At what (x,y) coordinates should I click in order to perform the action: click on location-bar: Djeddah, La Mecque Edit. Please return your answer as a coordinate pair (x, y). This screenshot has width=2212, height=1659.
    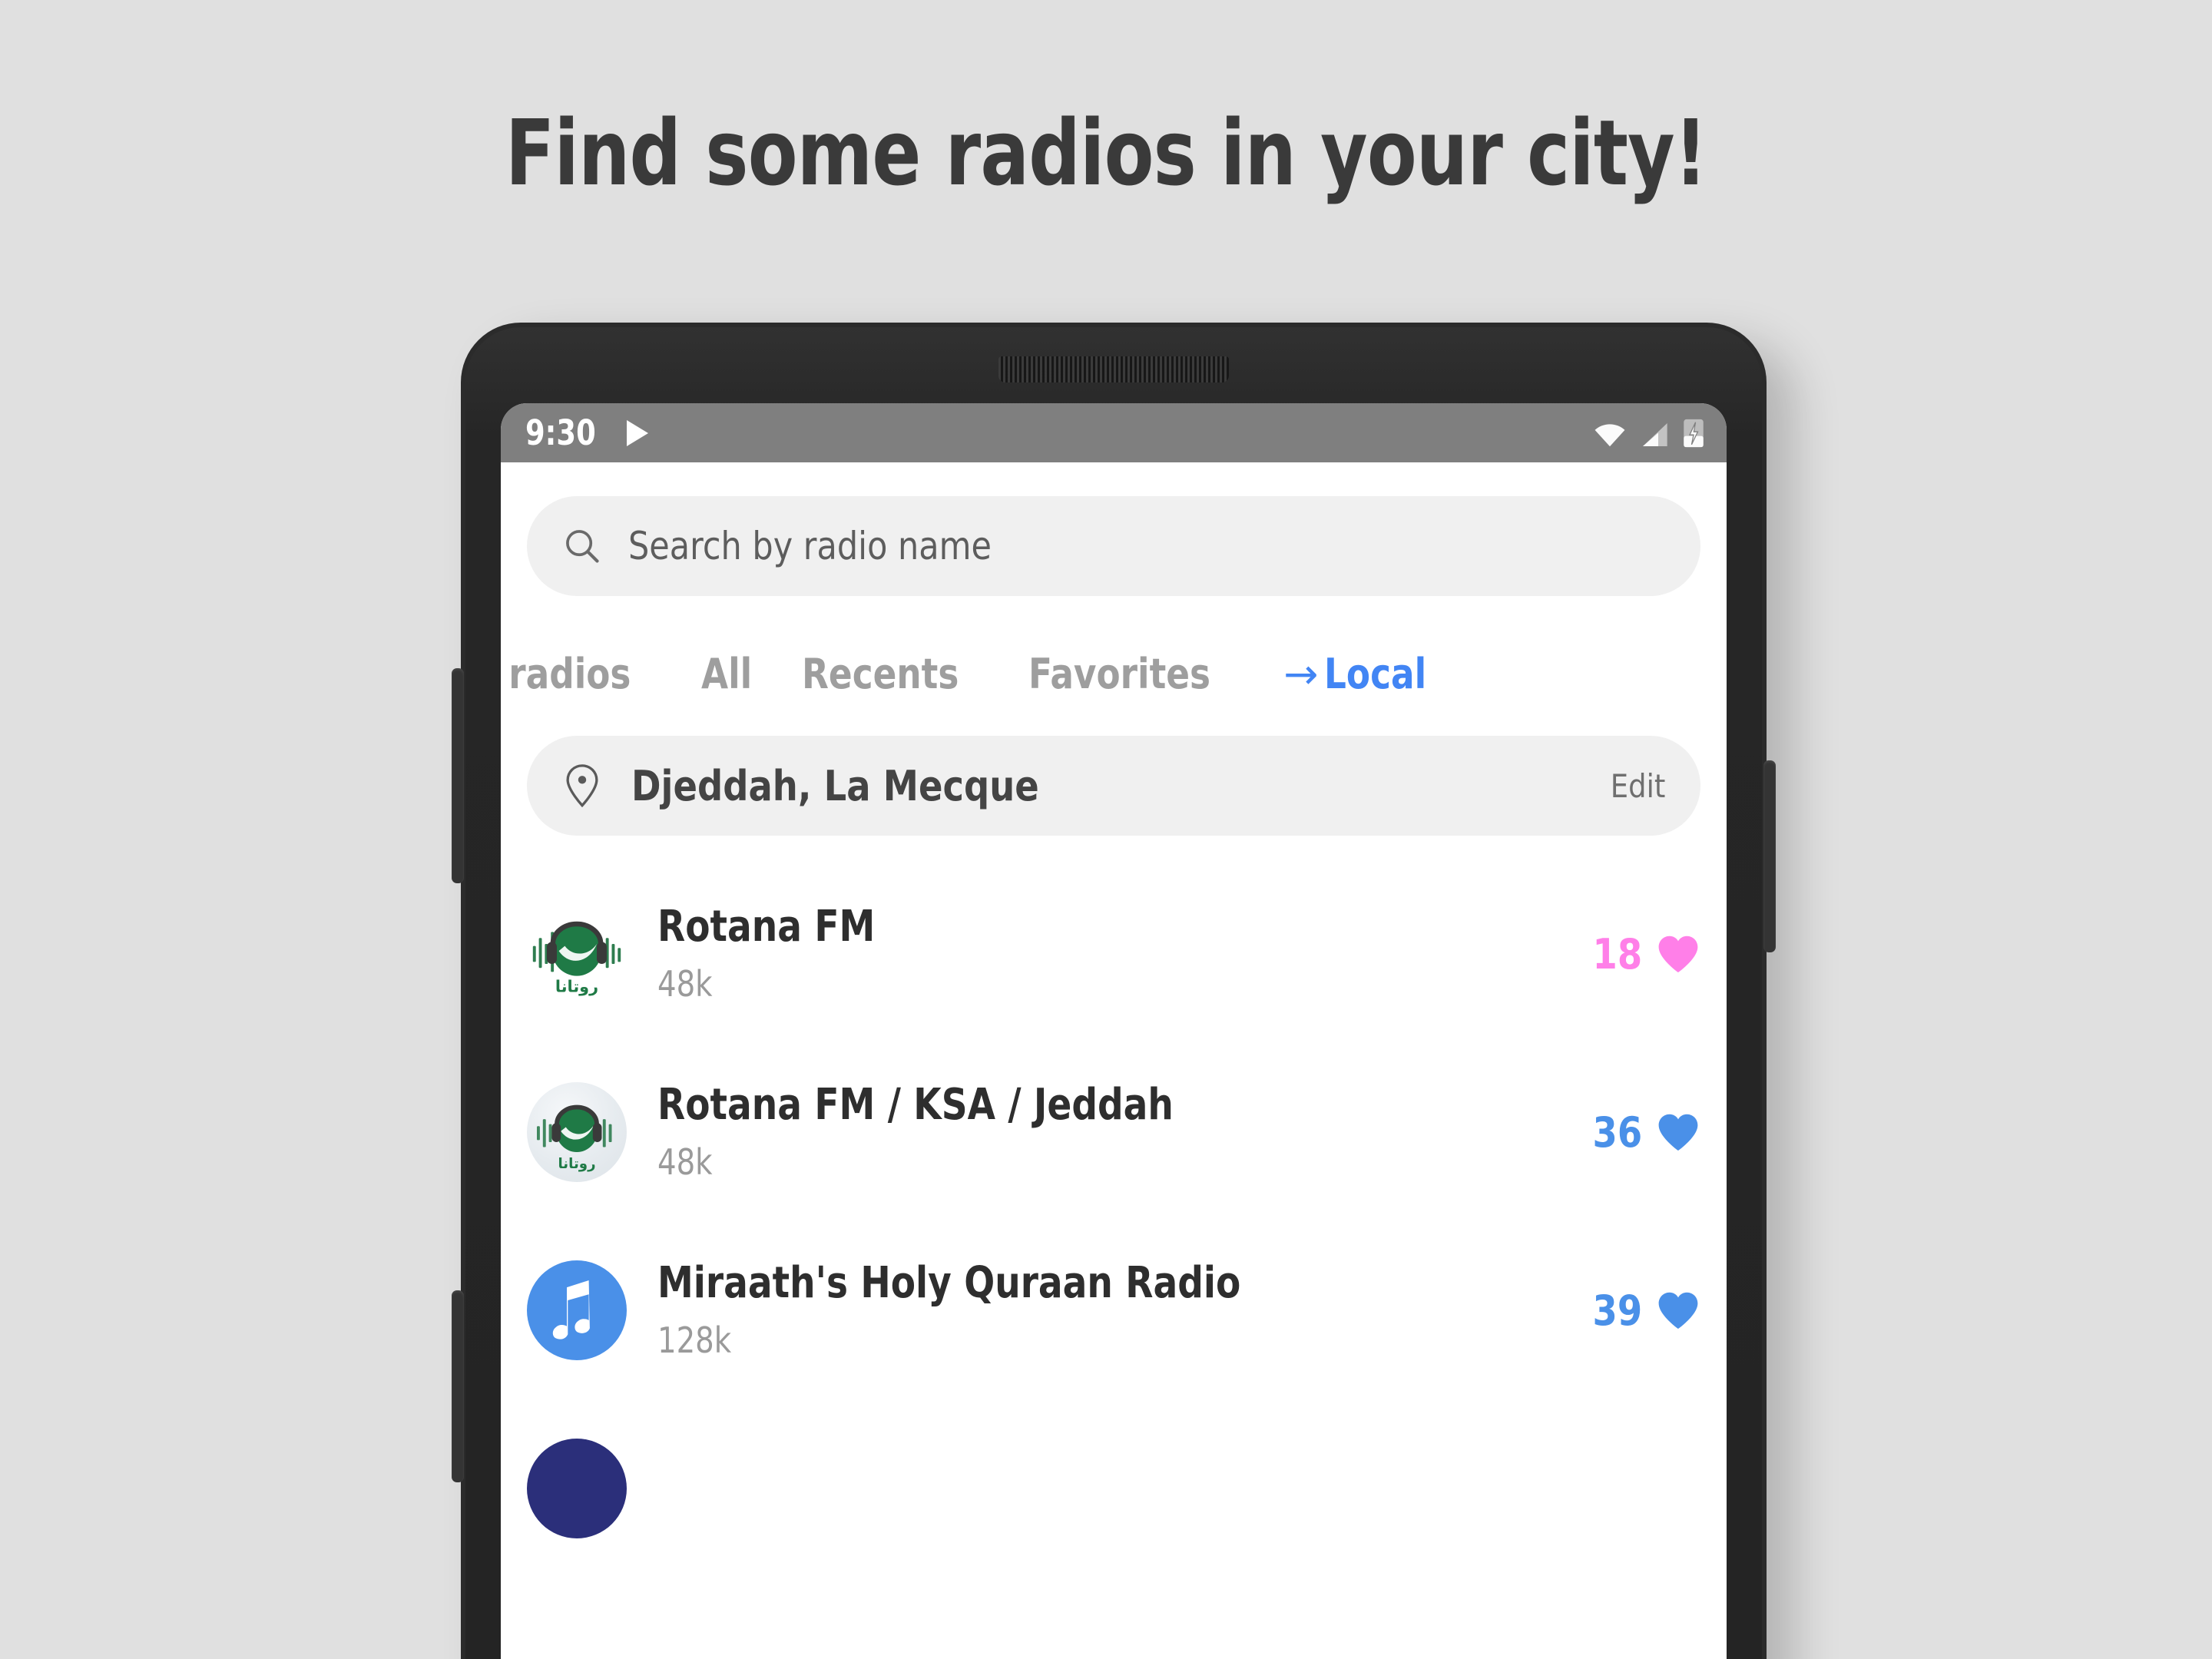
    Looking at the image, I should click on (1113, 786).